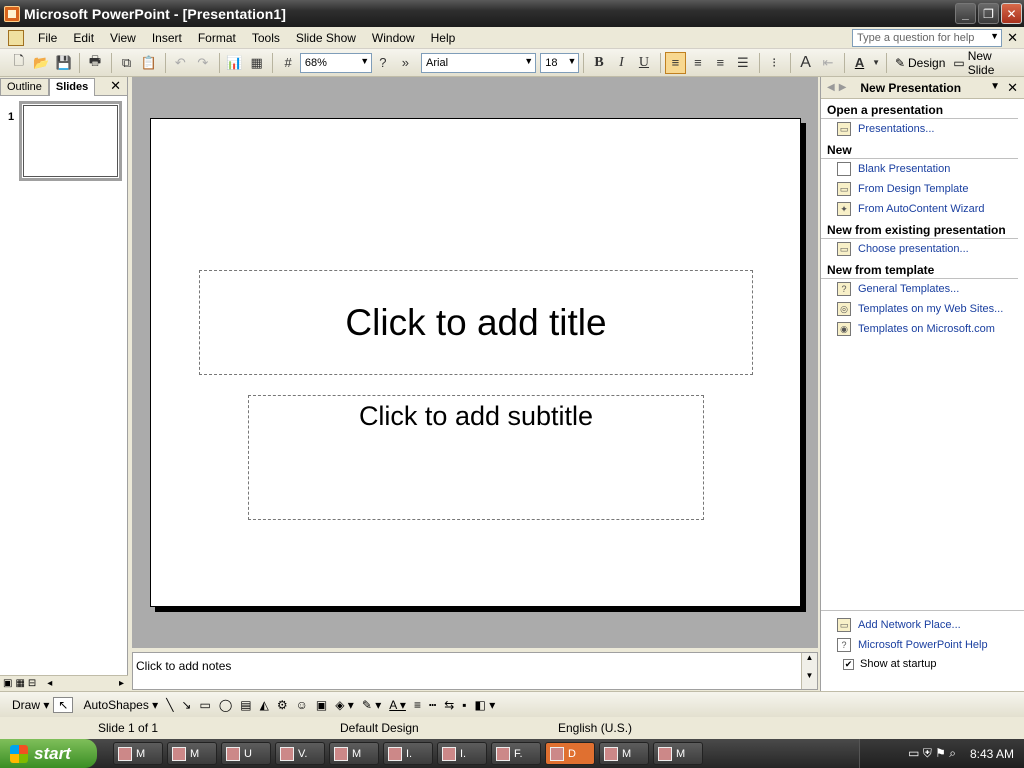 Image resolution: width=1024 pixels, height=768 pixels. What do you see at coordinates (120, 705) in the screenshot?
I see `autoshapes-menu-button: AutoShapes ▾` at bounding box center [120, 705].